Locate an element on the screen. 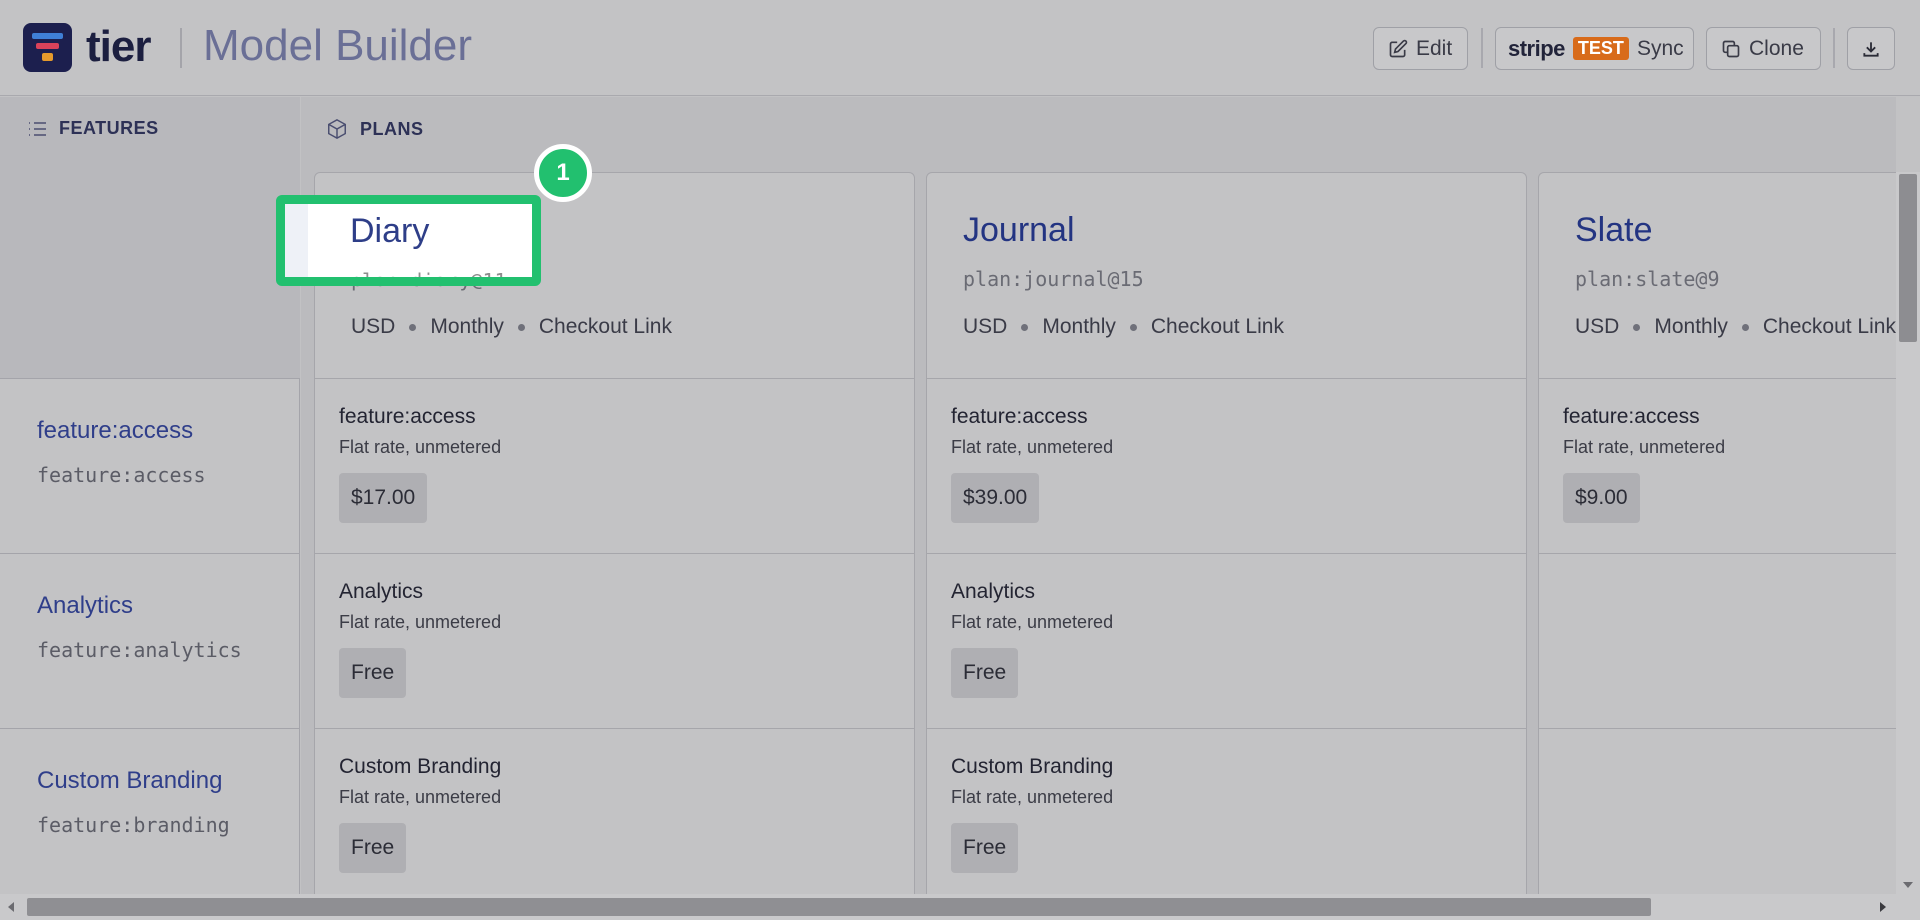 The width and height of the screenshot is (1920, 920). feature-key: feature:analytics is located at coordinates (139, 650).